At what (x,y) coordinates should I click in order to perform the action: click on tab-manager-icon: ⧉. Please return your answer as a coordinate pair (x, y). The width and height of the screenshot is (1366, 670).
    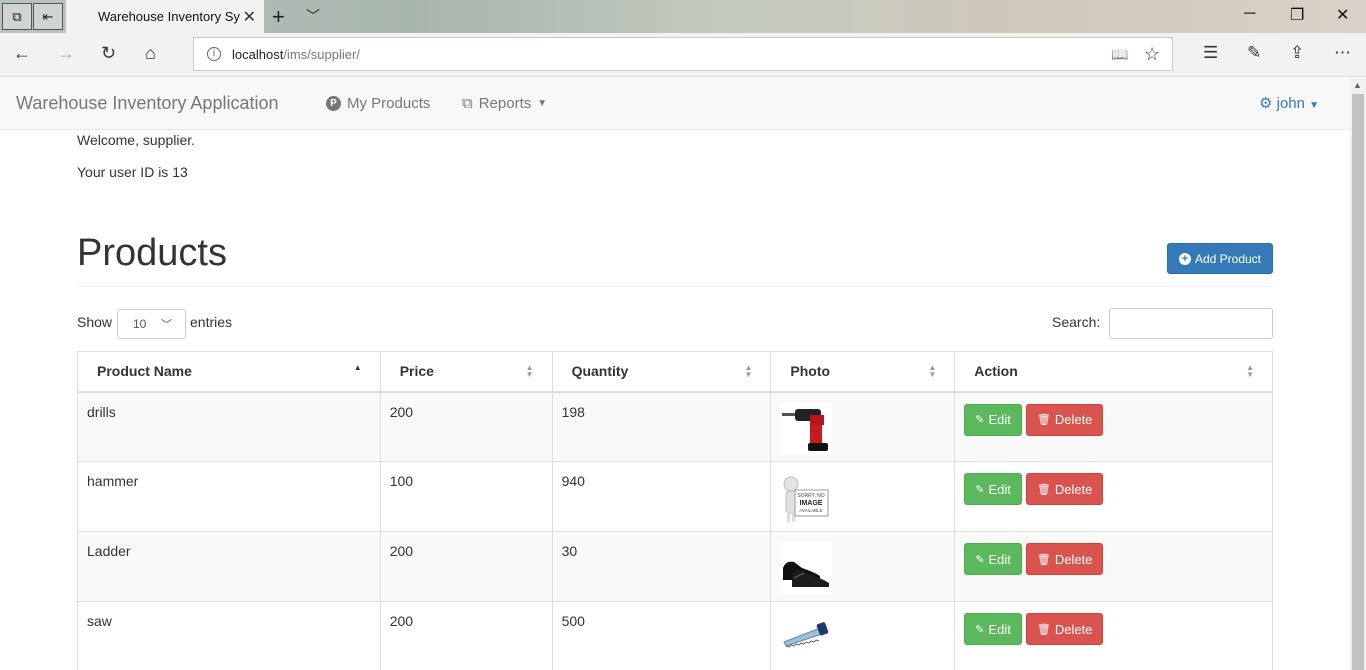
    Looking at the image, I should click on (17, 16).